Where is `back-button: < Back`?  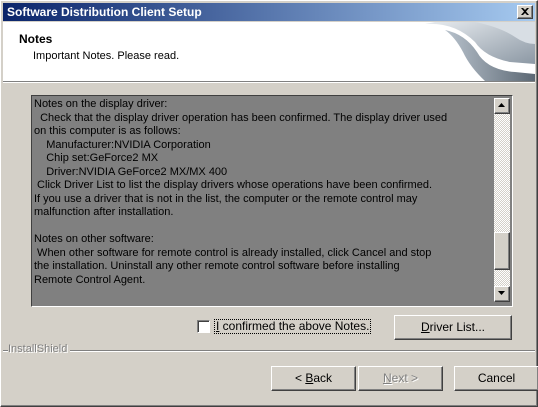
back-button: < Back is located at coordinates (313, 378).